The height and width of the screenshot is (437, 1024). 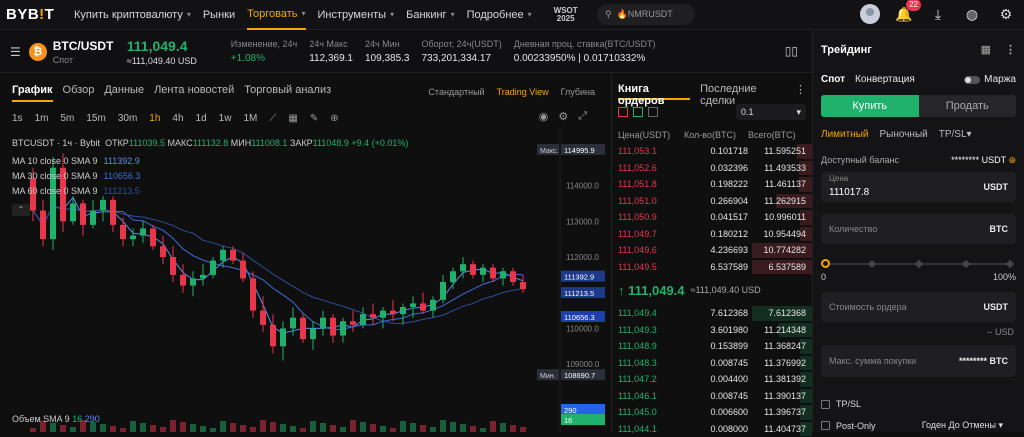 I want to click on tab-chart-3: Лента новостей, so click(x=194, y=93).